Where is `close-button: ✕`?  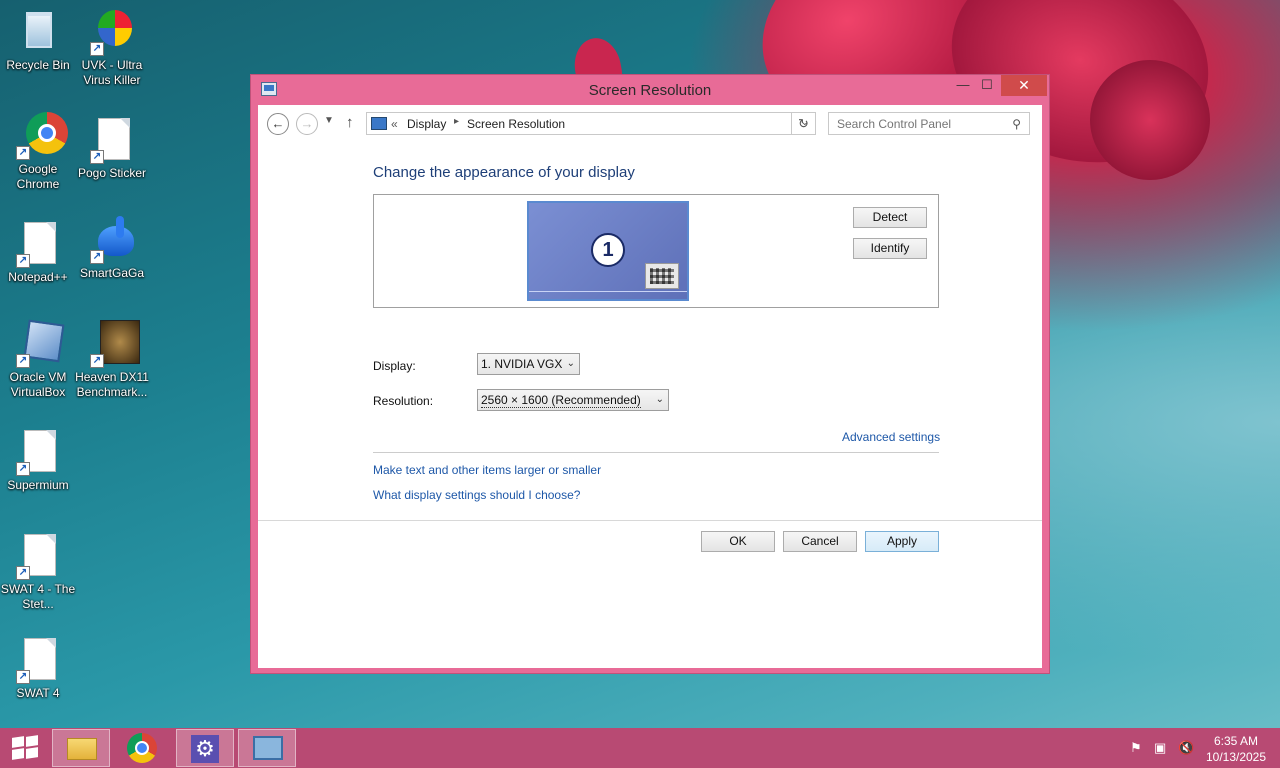
close-button: ✕ is located at coordinates (1024, 85).